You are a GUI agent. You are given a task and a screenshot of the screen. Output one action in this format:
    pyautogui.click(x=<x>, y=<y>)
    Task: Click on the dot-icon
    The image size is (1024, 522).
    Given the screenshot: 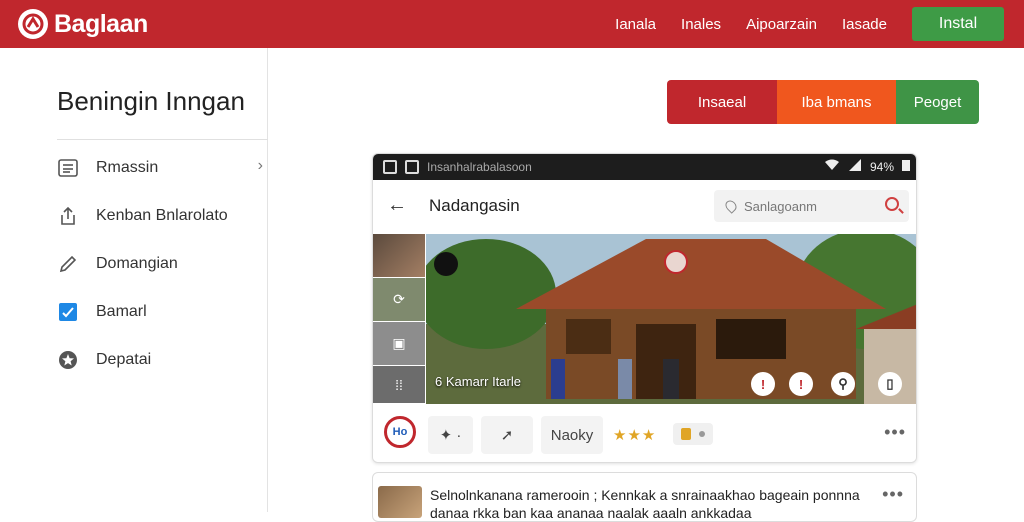 What is the action you would take?
    pyautogui.click(x=702, y=434)
    